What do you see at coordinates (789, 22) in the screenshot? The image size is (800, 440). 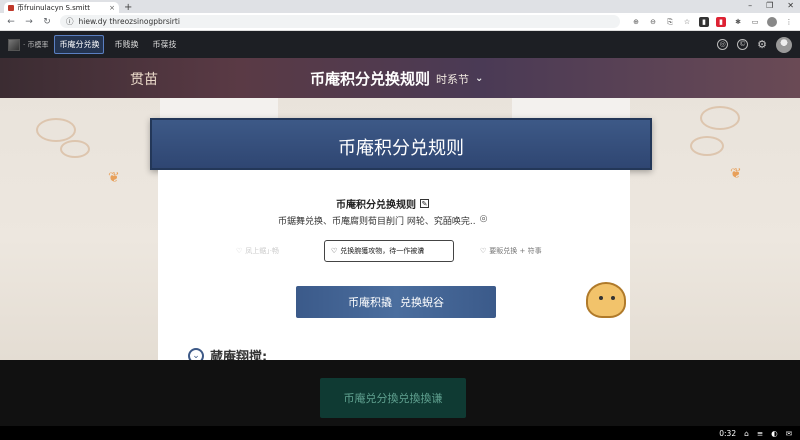 I see `menu-icon: ⋮` at bounding box center [789, 22].